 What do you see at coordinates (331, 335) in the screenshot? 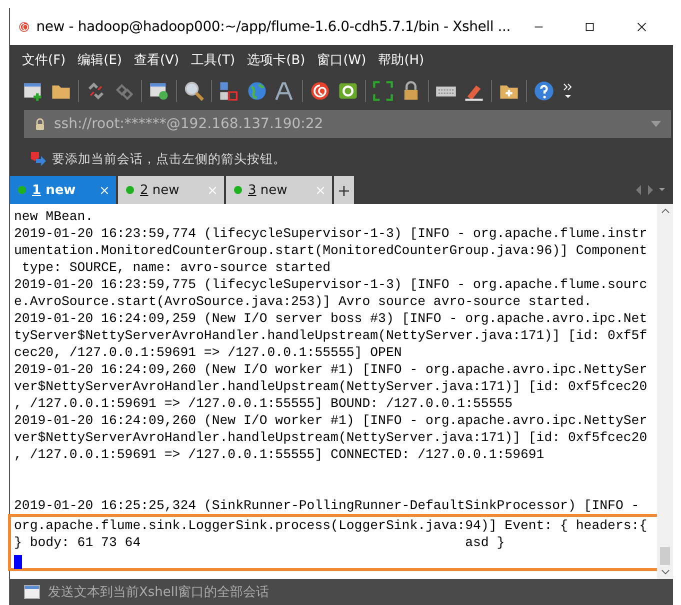
I see `terminal-line: tyServer$NettyServerAvroHandler.handleUpstream(NettyServer.java:171)] [id: 0xf5f` at bounding box center [331, 335].